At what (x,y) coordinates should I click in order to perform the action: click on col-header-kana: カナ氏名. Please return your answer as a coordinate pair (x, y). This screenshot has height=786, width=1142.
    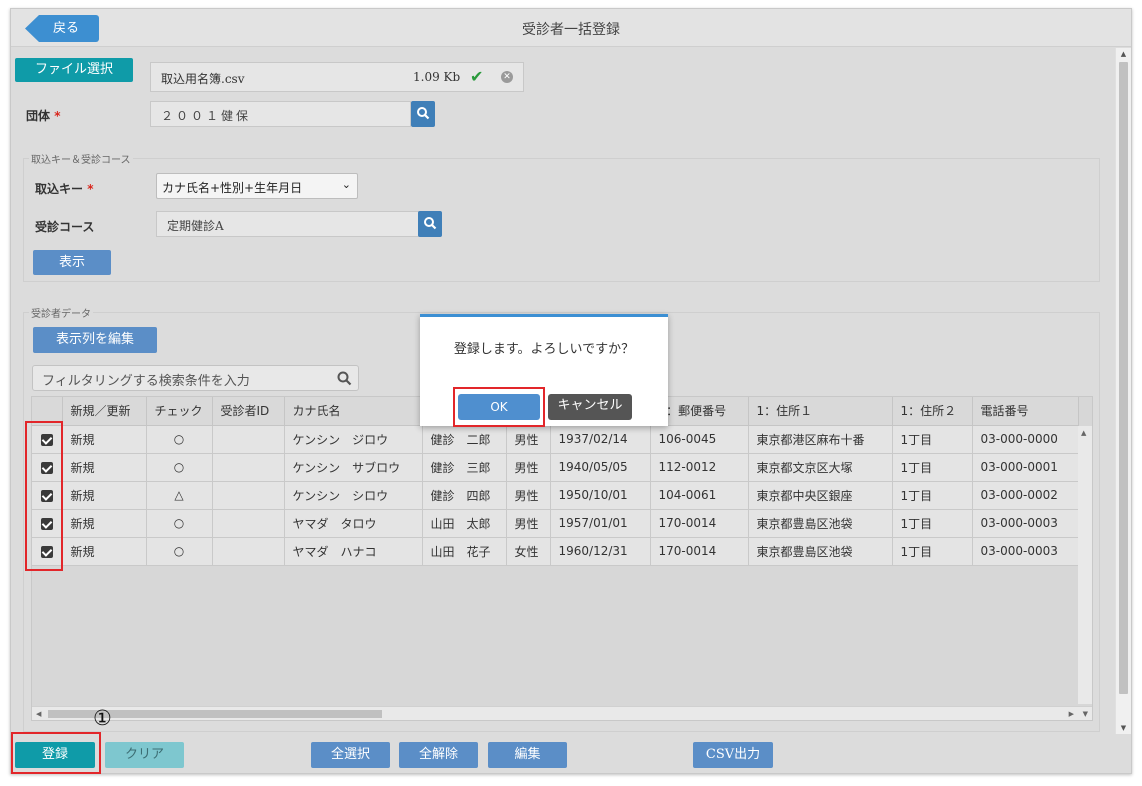
    Looking at the image, I should click on (353, 411).